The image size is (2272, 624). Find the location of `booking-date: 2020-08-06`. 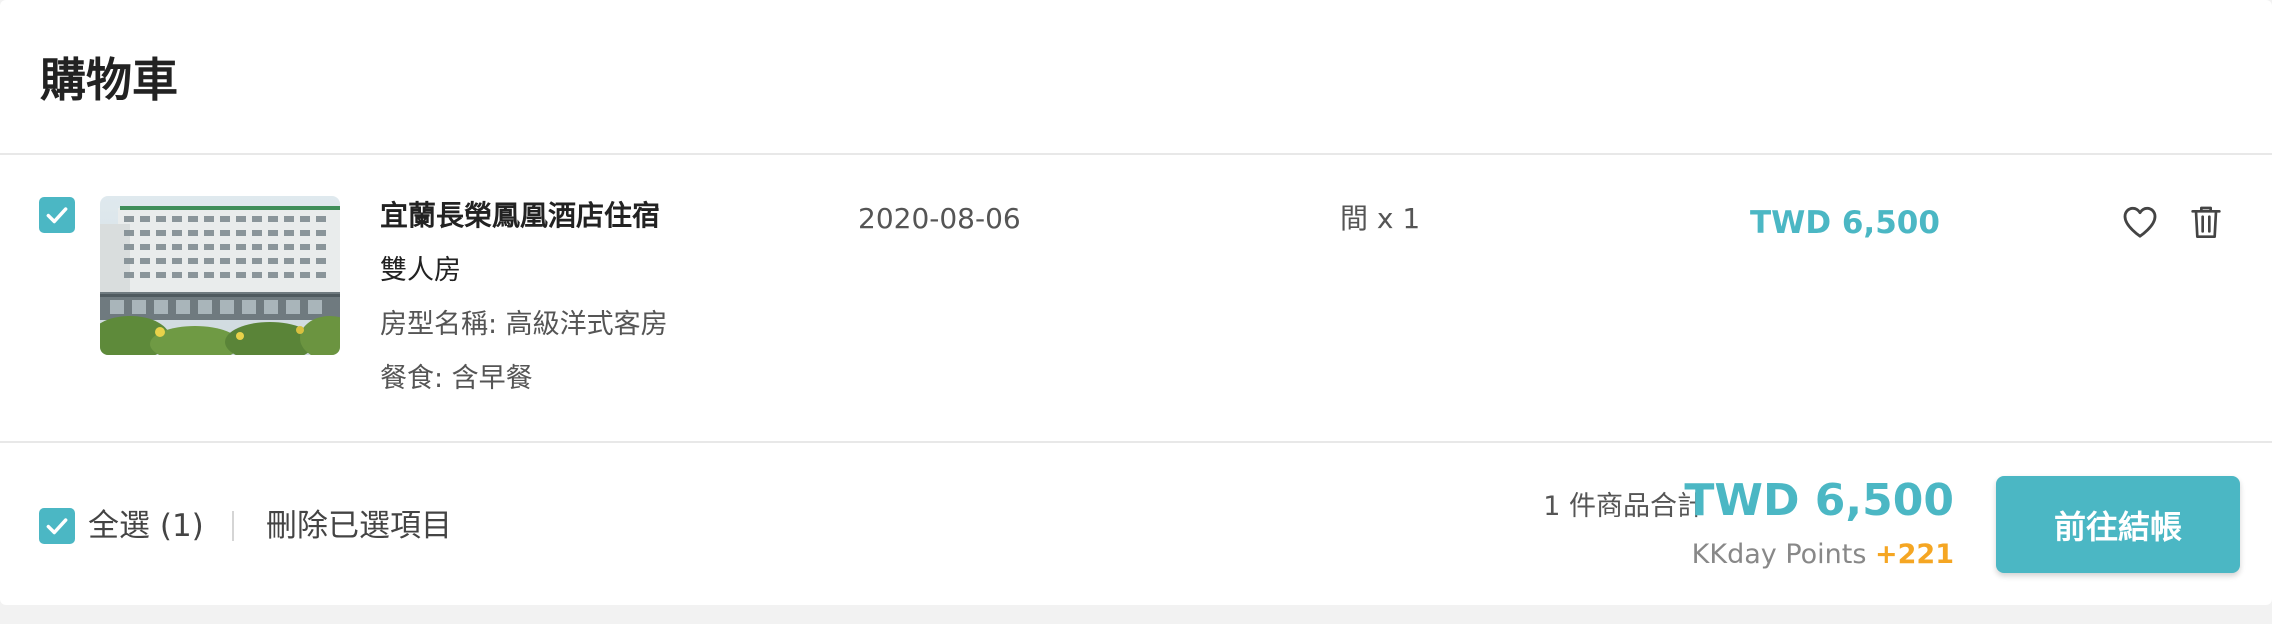

booking-date: 2020-08-06 is located at coordinates (939, 218).